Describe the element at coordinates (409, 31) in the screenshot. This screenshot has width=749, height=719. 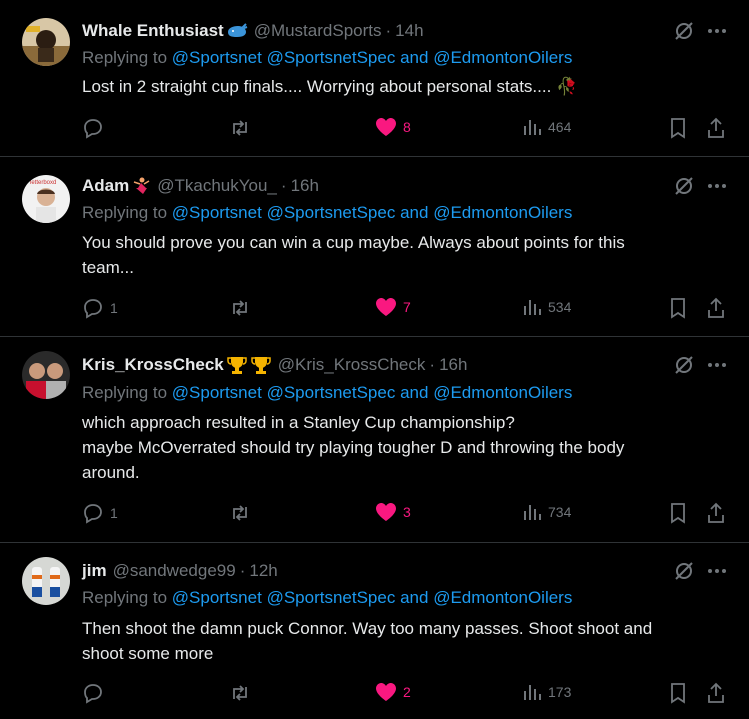
I see `timestamp: 14h` at that location.